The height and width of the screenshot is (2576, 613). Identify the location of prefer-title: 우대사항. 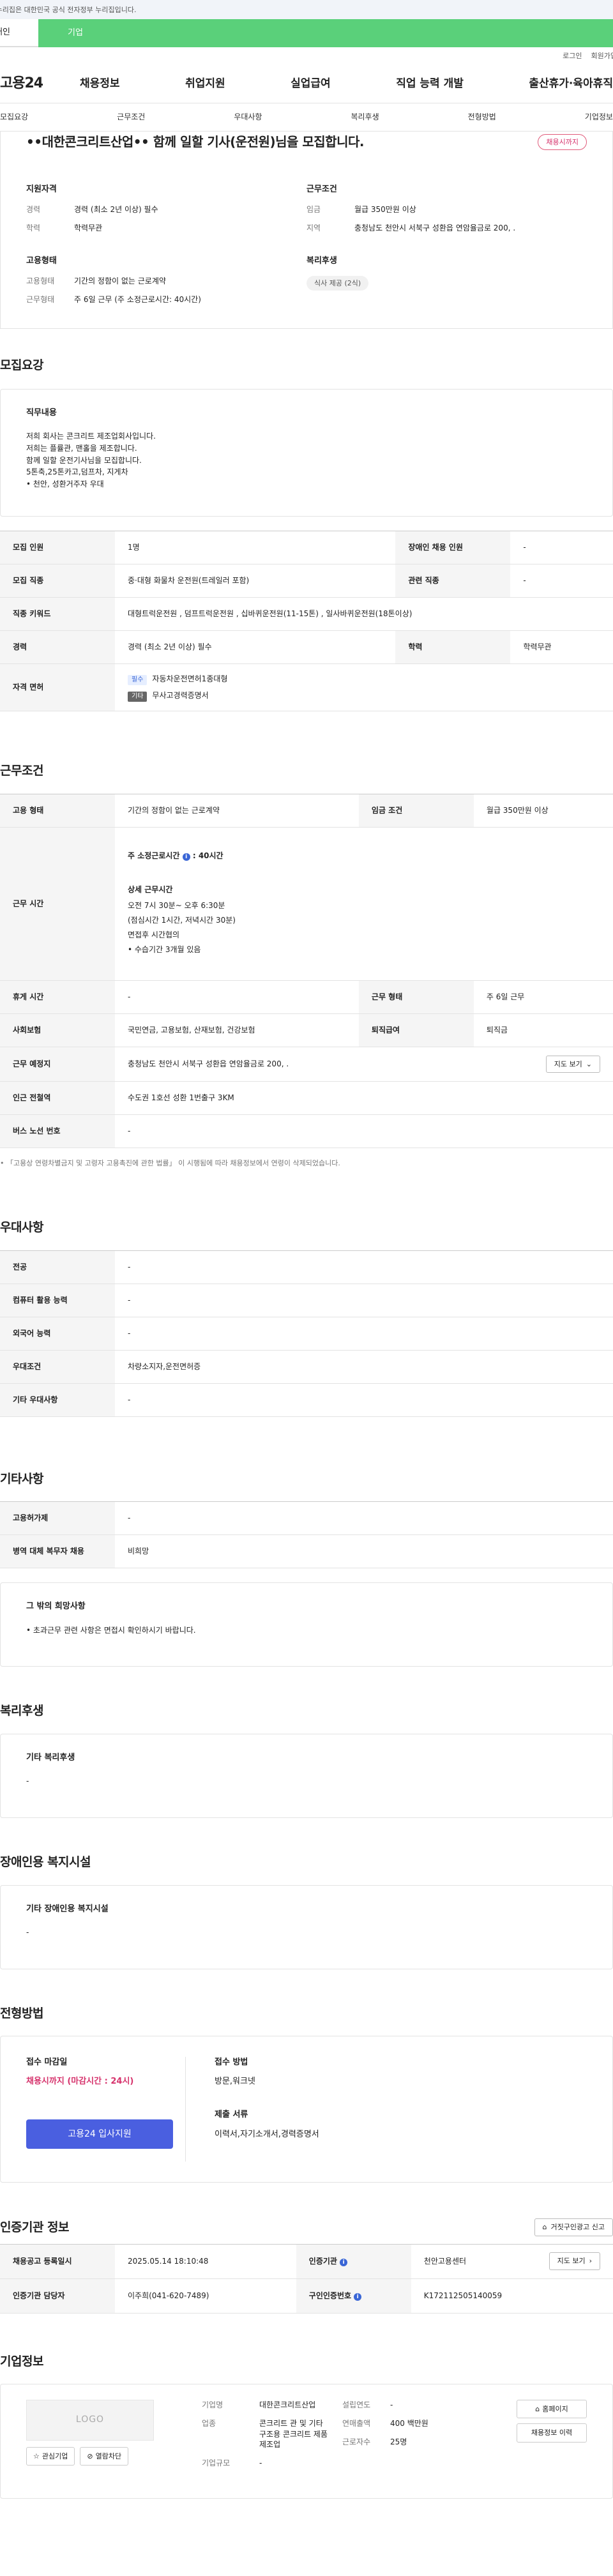
(22, 1228).